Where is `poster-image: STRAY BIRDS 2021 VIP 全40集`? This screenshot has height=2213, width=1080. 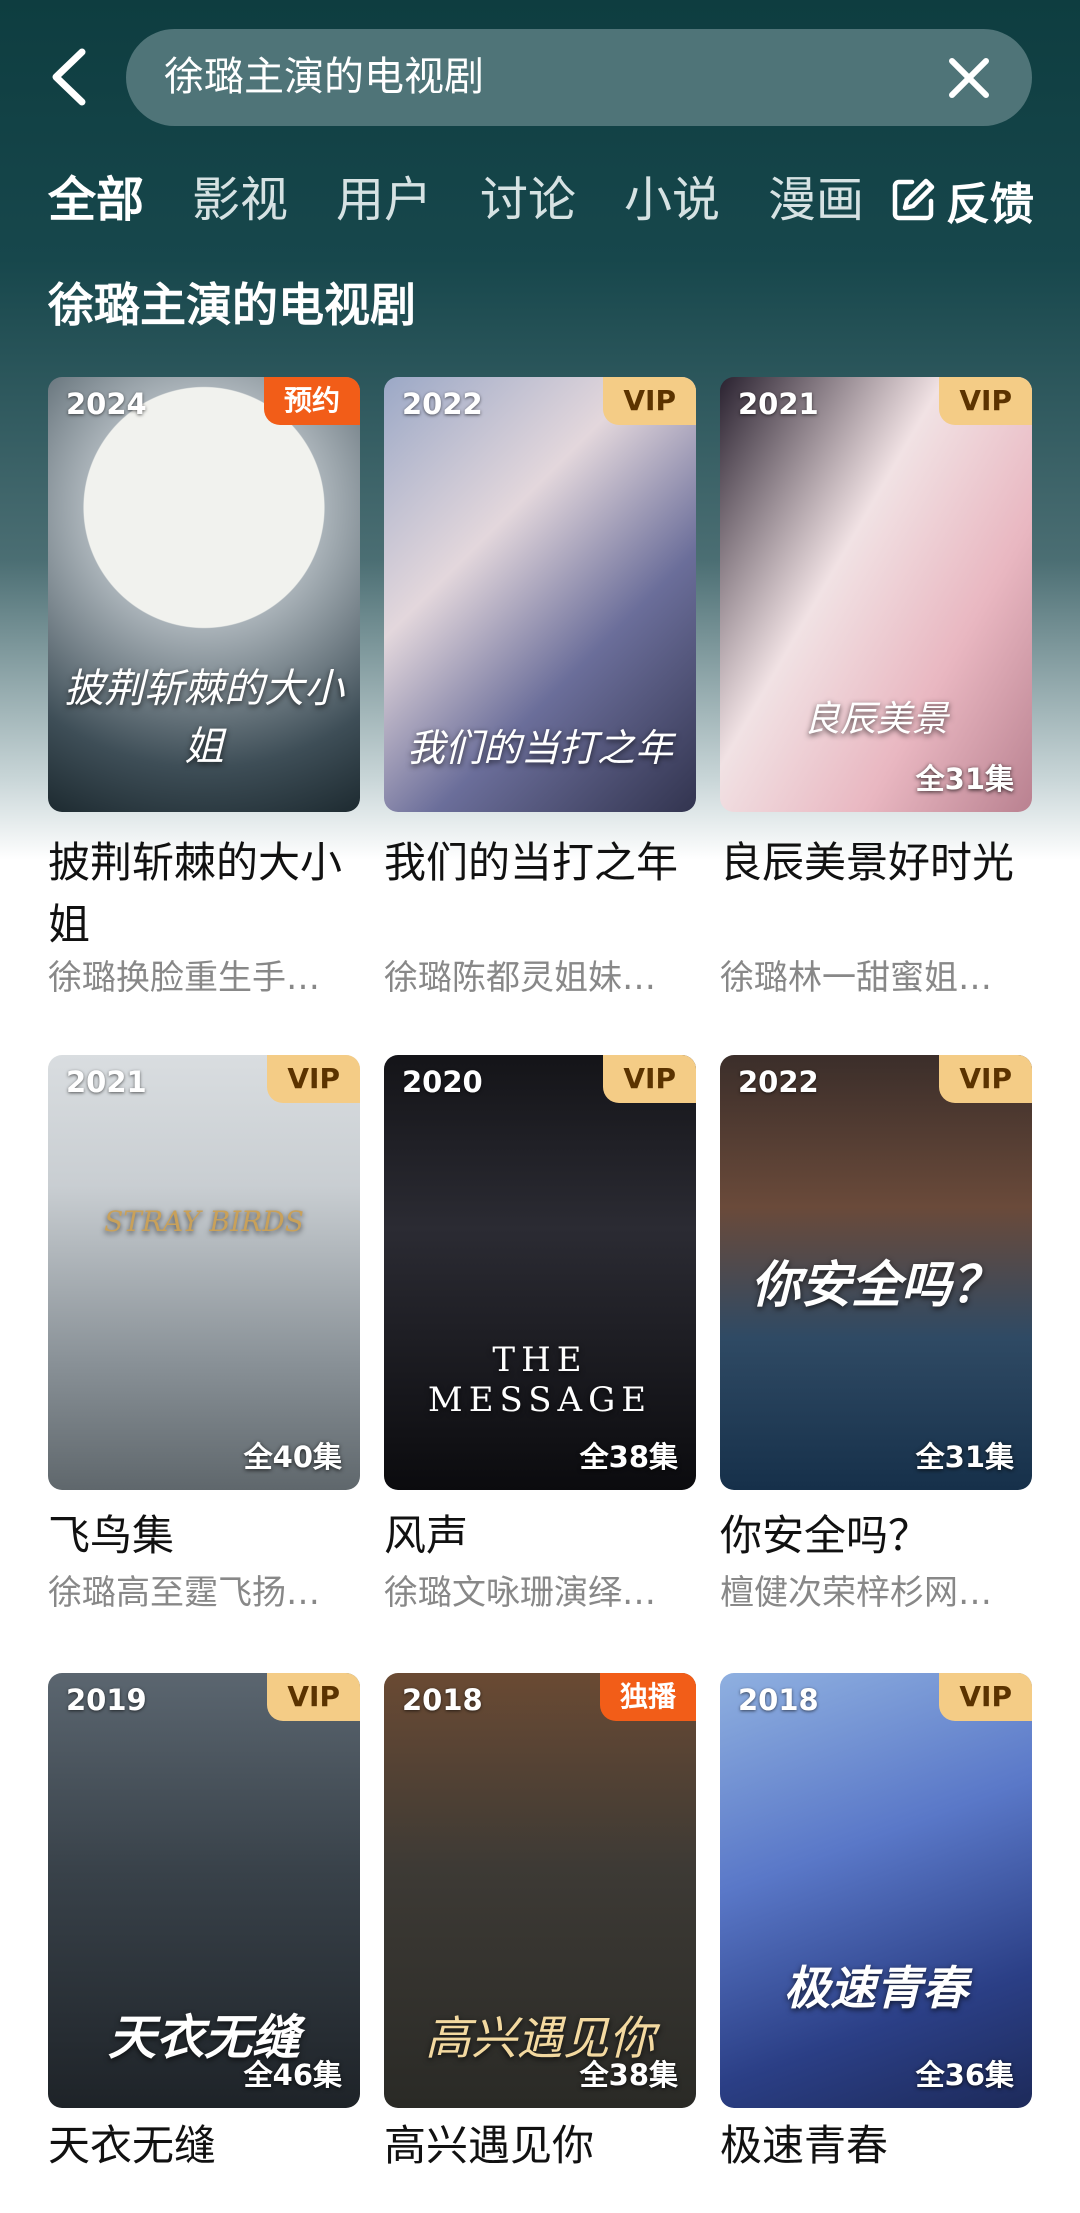
poster-image: STRAY BIRDS 2021 VIP 全40集 is located at coordinates (204, 1272).